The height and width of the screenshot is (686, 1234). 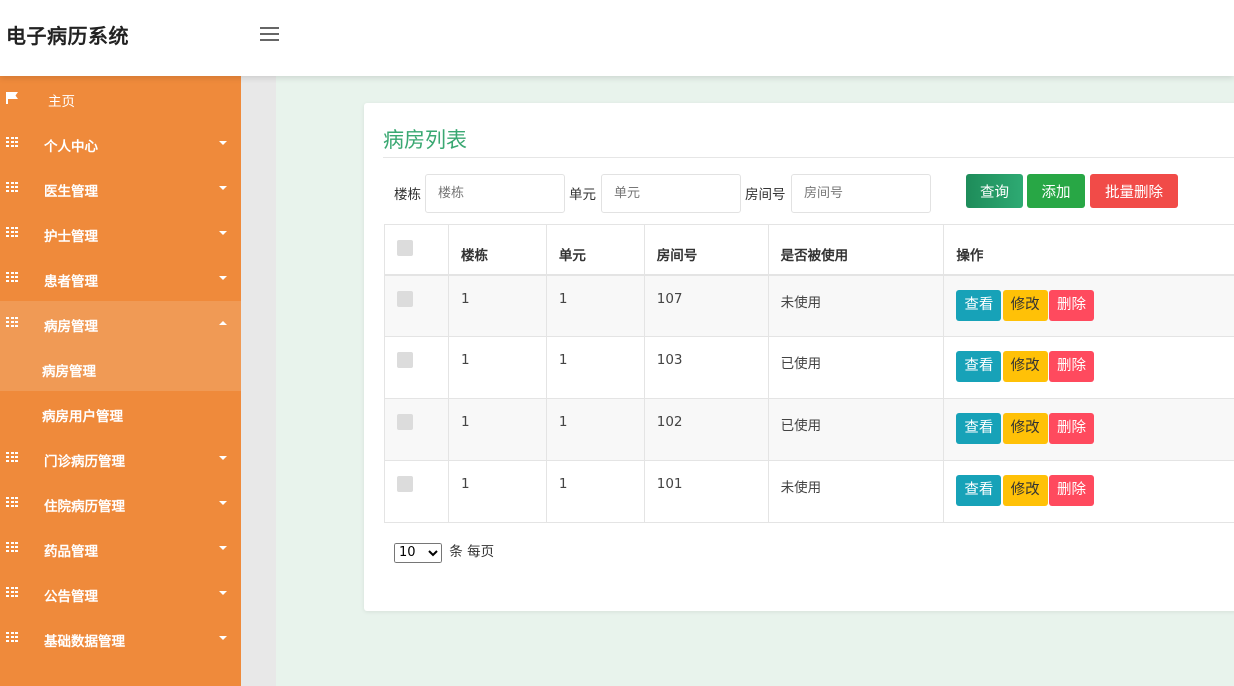 What do you see at coordinates (71, 597) in the screenshot?
I see `sidebar-item-label: 公告管理` at bounding box center [71, 597].